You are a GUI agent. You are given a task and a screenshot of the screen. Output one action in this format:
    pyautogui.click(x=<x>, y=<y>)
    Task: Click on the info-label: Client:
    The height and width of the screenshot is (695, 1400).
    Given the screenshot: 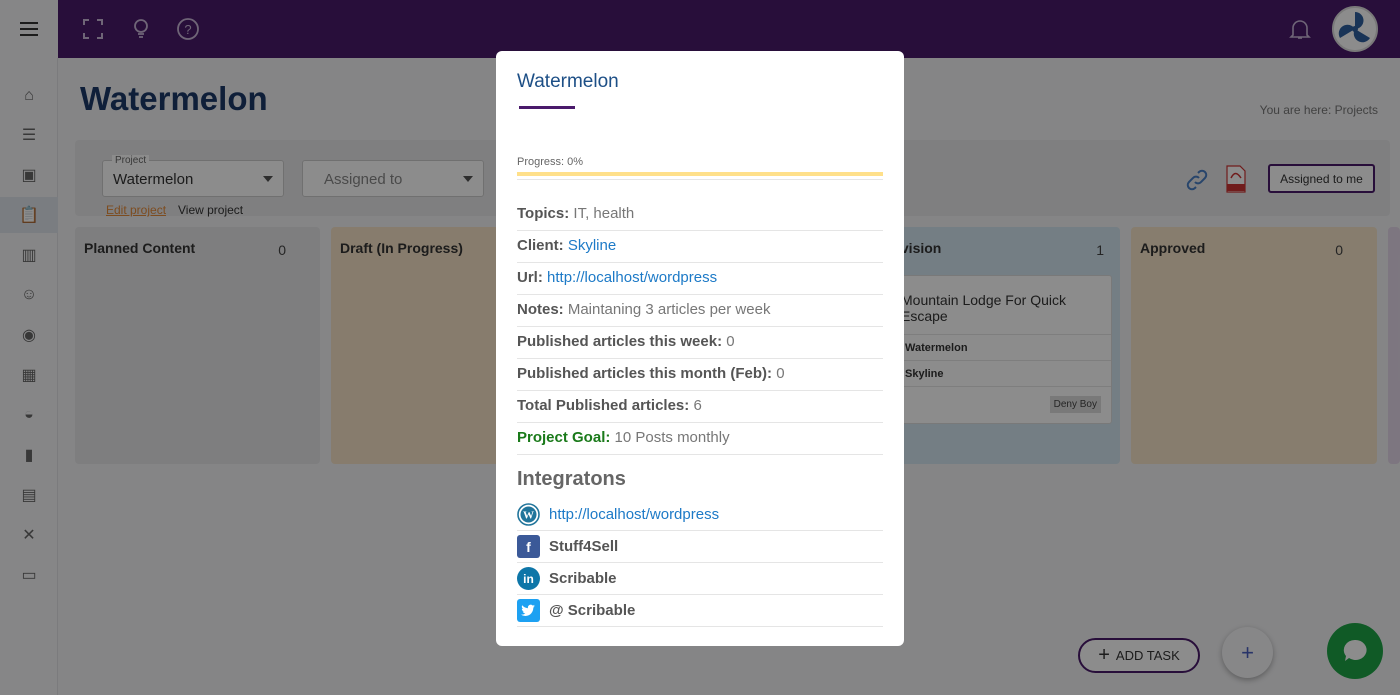 What is the action you would take?
    pyautogui.click(x=540, y=245)
    